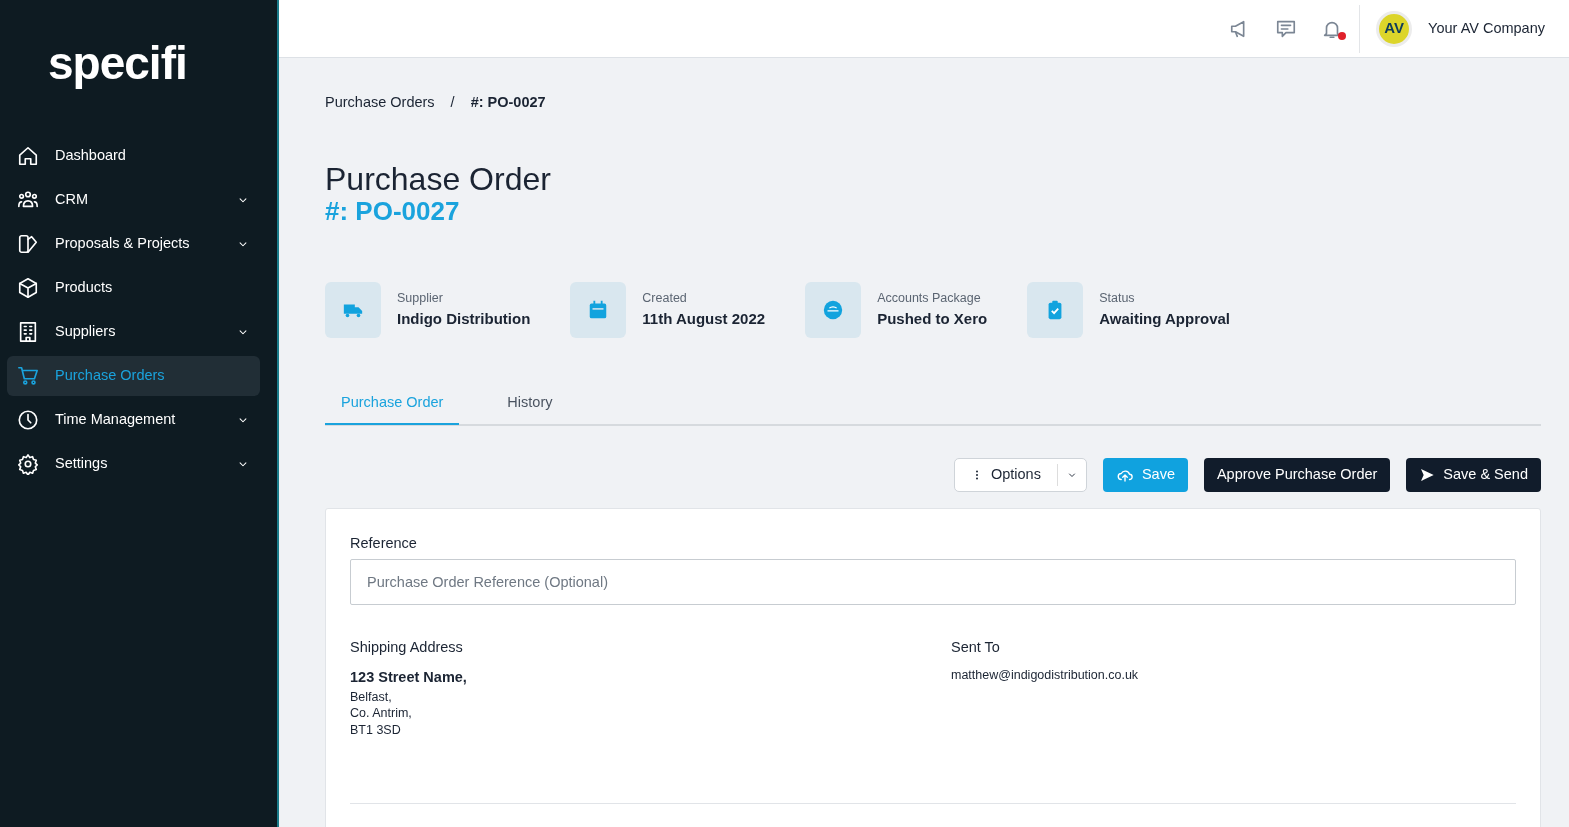 The image size is (1569, 827). What do you see at coordinates (371, 697) in the screenshot?
I see `address-line: Belfast,` at bounding box center [371, 697].